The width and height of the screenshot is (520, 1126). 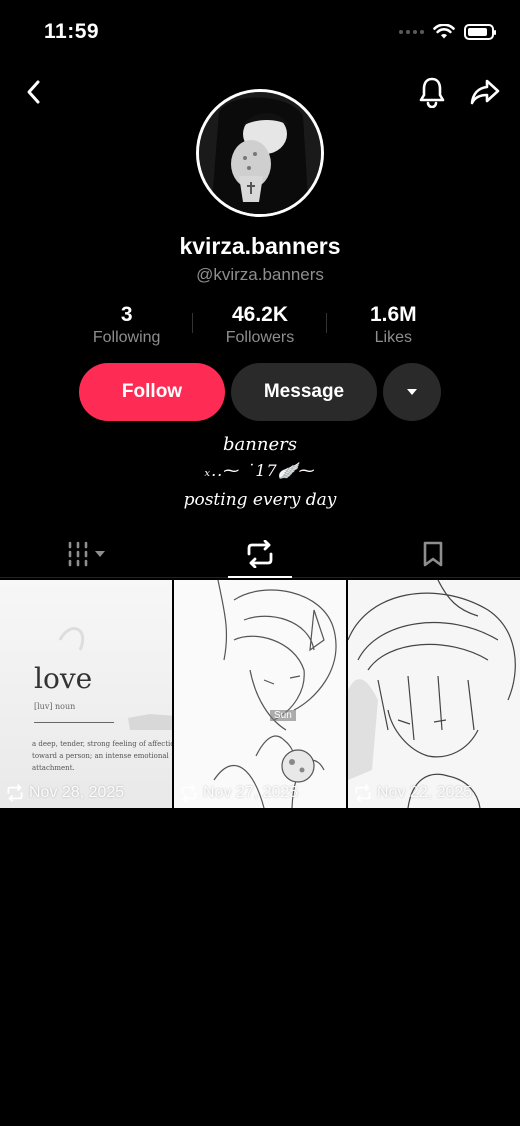 What do you see at coordinates (393, 337) in the screenshot?
I see `likes-label: Likes` at bounding box center [393, 337].